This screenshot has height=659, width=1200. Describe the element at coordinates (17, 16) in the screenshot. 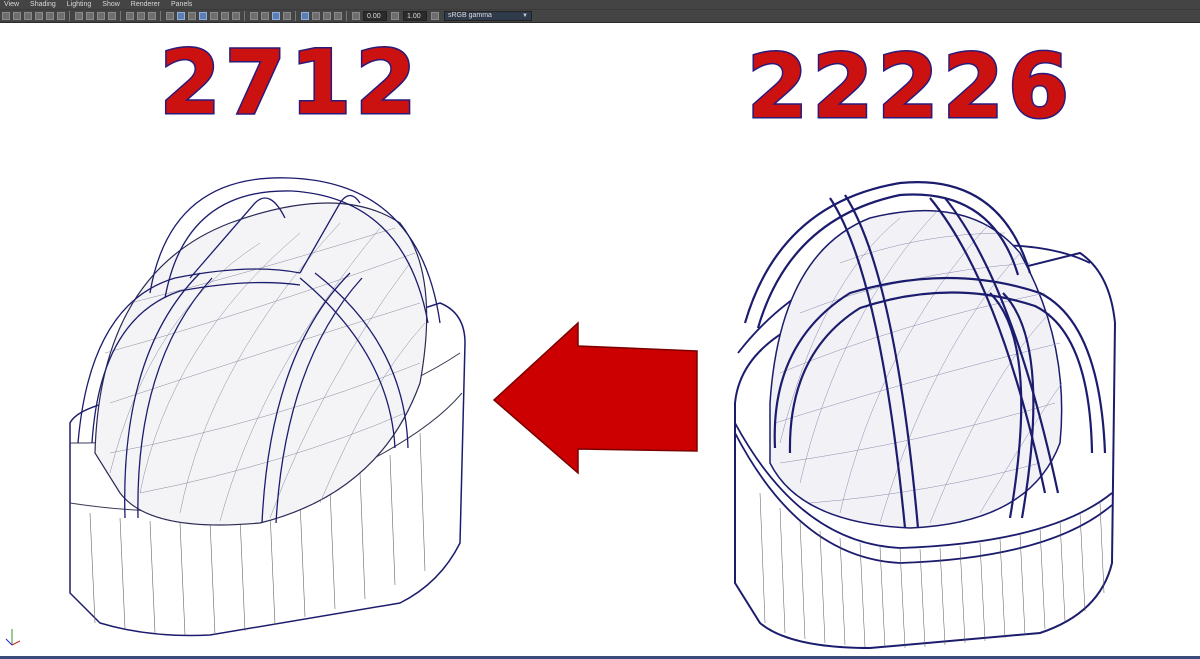

I see `camera-attributes-icon` at that location.